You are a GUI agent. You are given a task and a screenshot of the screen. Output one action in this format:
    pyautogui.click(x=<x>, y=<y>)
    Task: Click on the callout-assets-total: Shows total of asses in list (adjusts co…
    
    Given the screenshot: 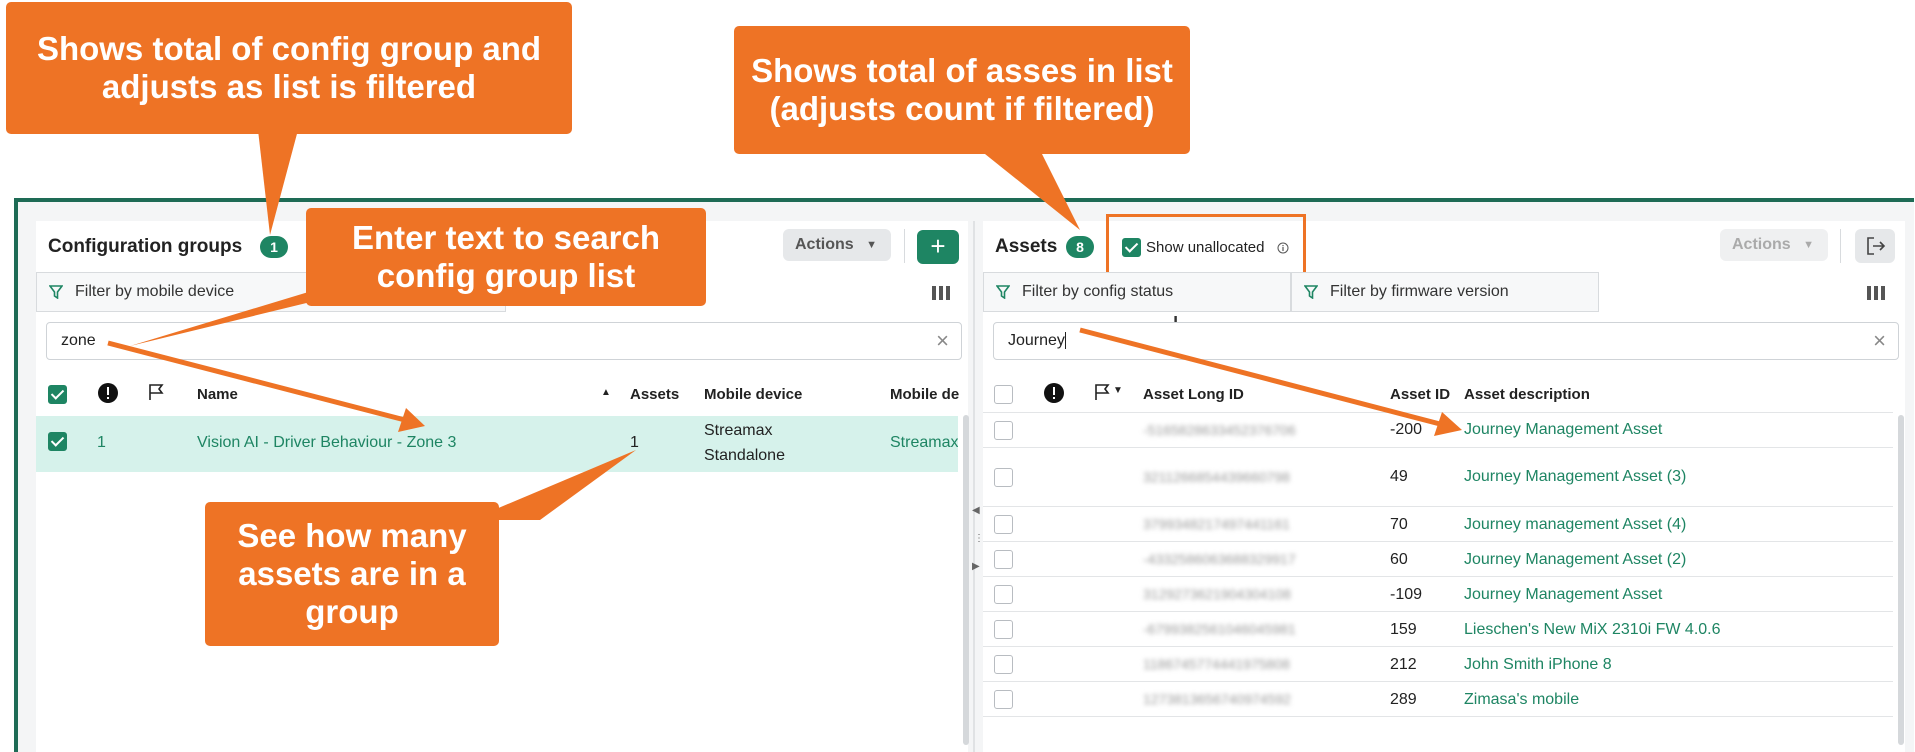 What is the action you would take?
    pyautogui.click(x=962, y=90)
    